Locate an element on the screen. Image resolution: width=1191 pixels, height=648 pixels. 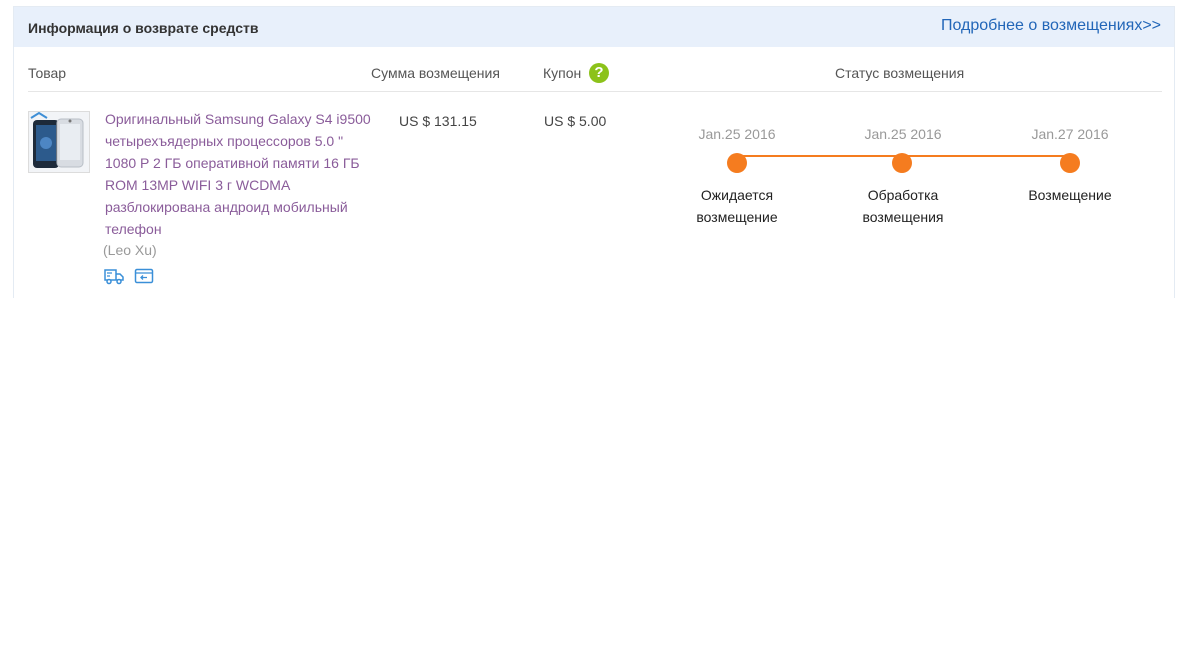
coupon-amount: US $ 5.00 is located at coordinates (575, 121).